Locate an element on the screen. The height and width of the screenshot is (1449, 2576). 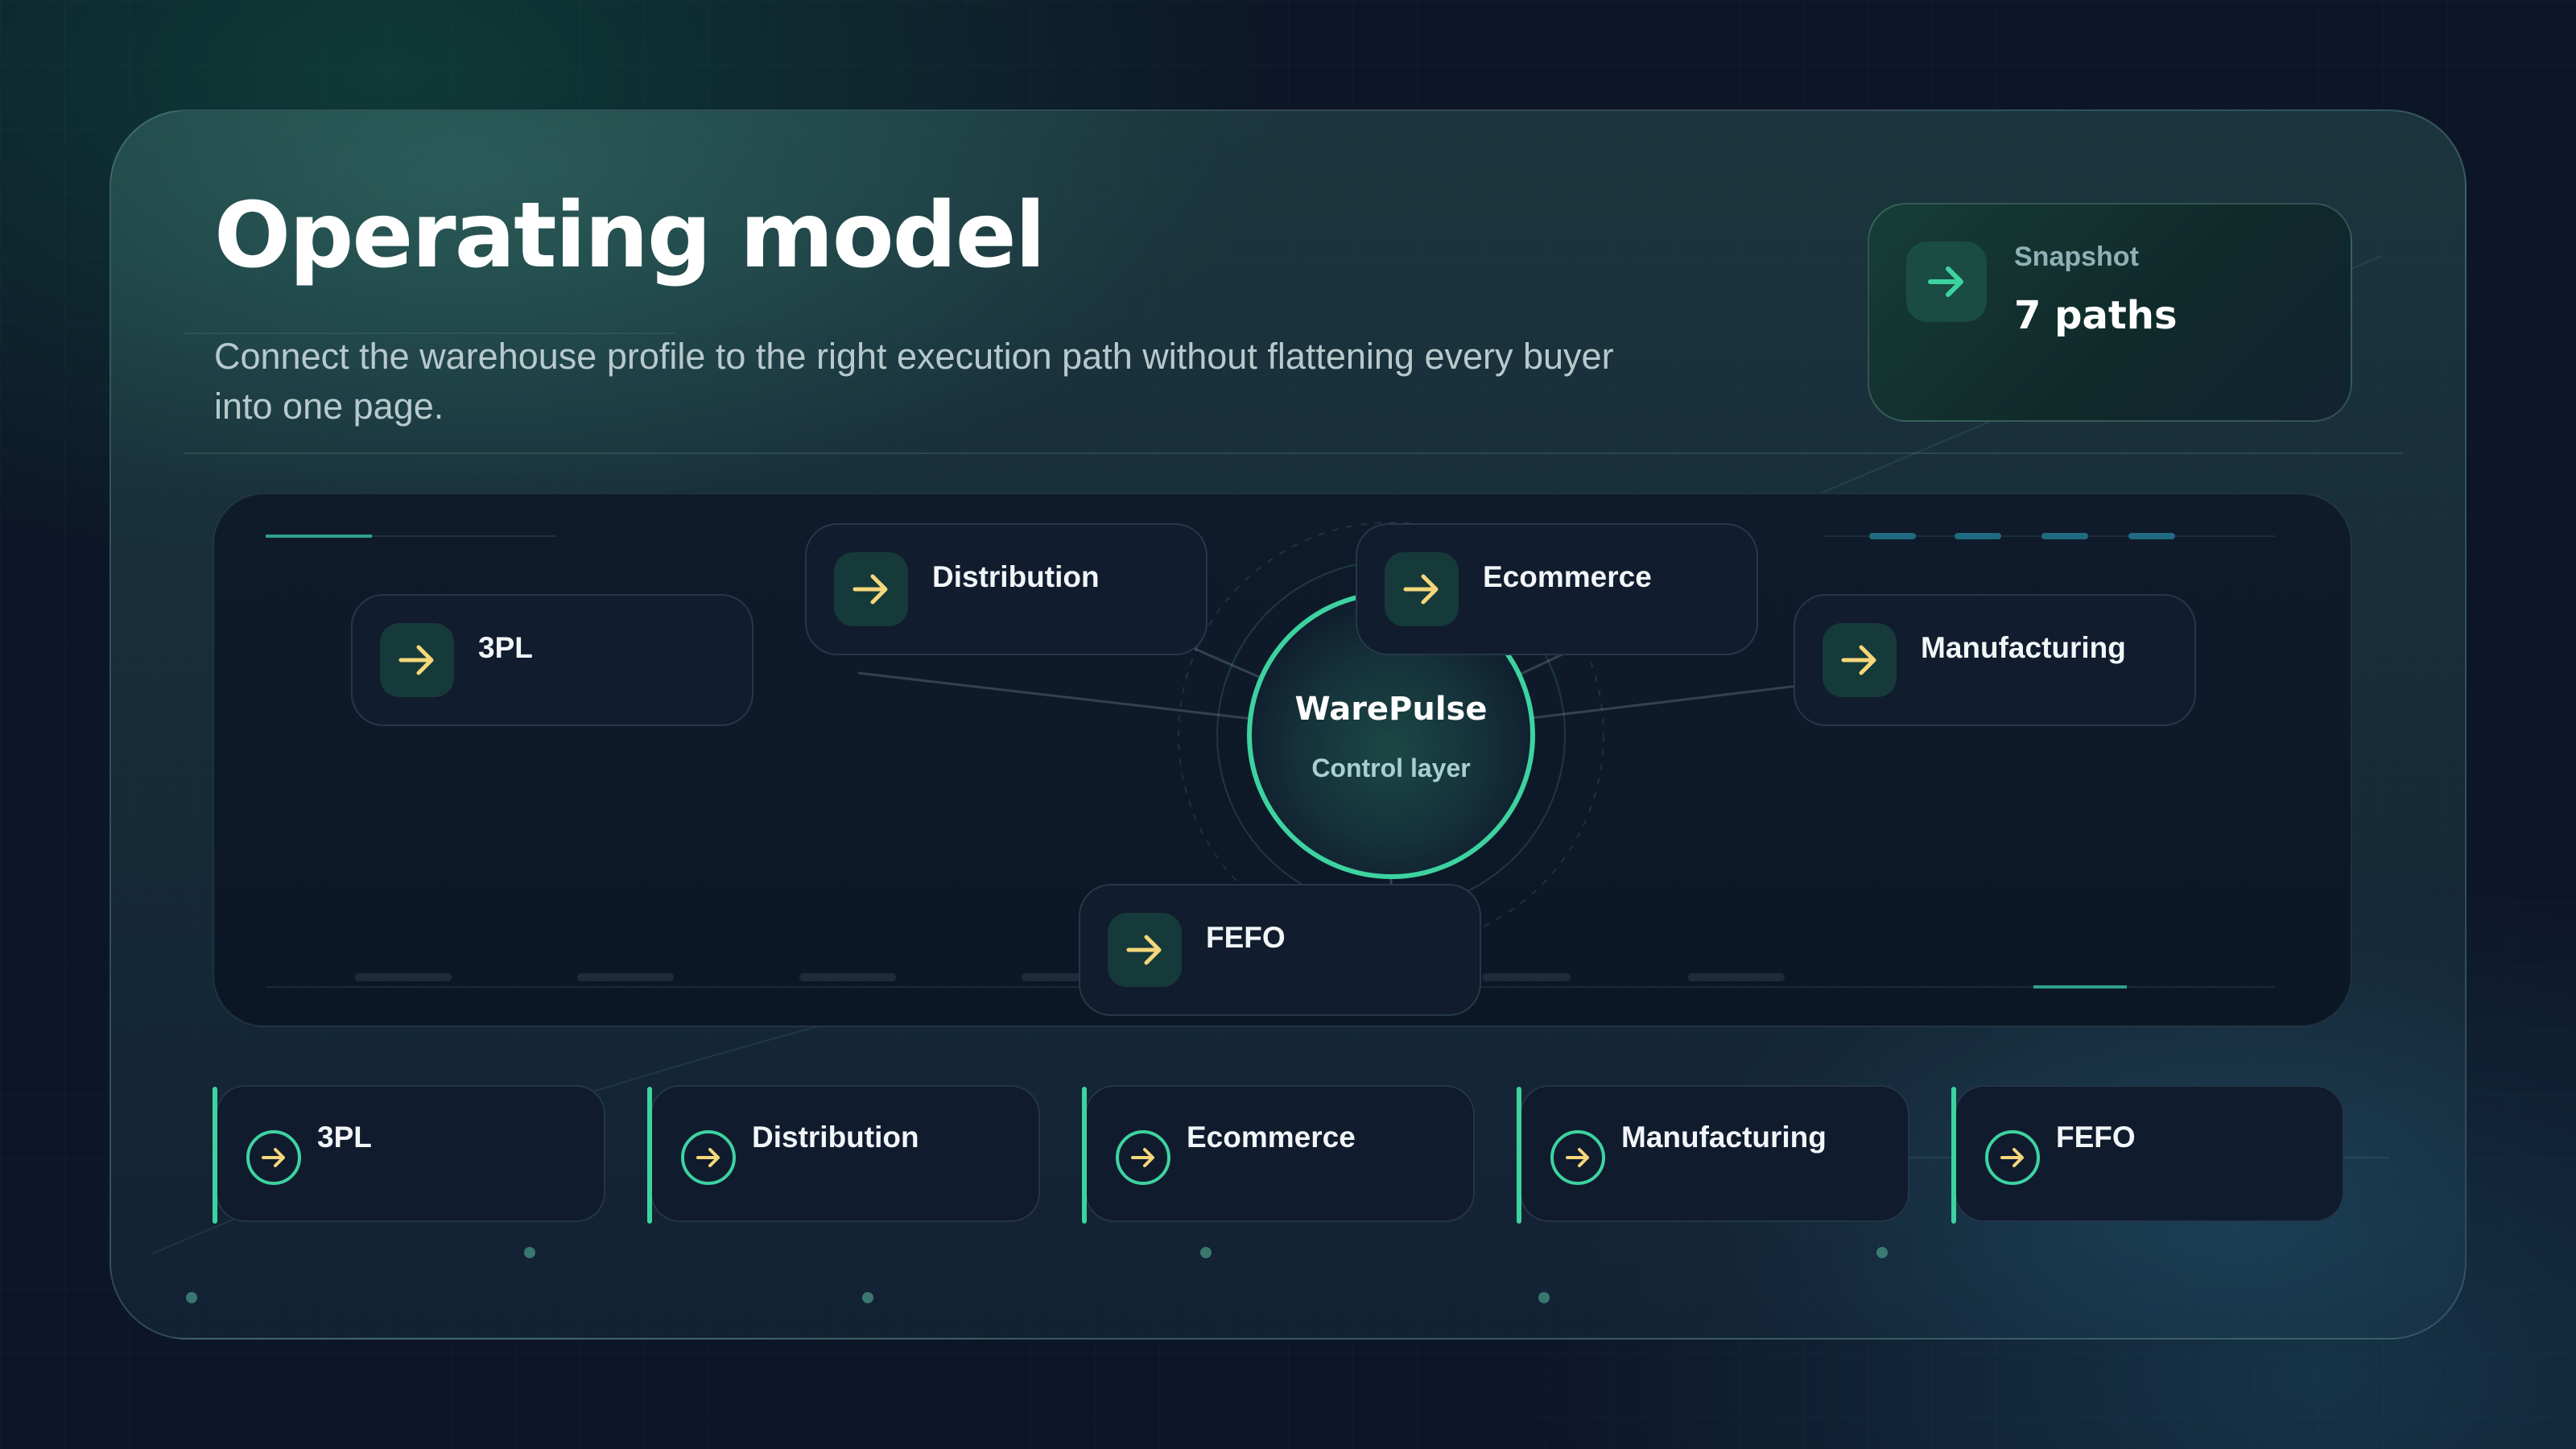
node-label: Manufacturing is located at coordinates (2023, 647).